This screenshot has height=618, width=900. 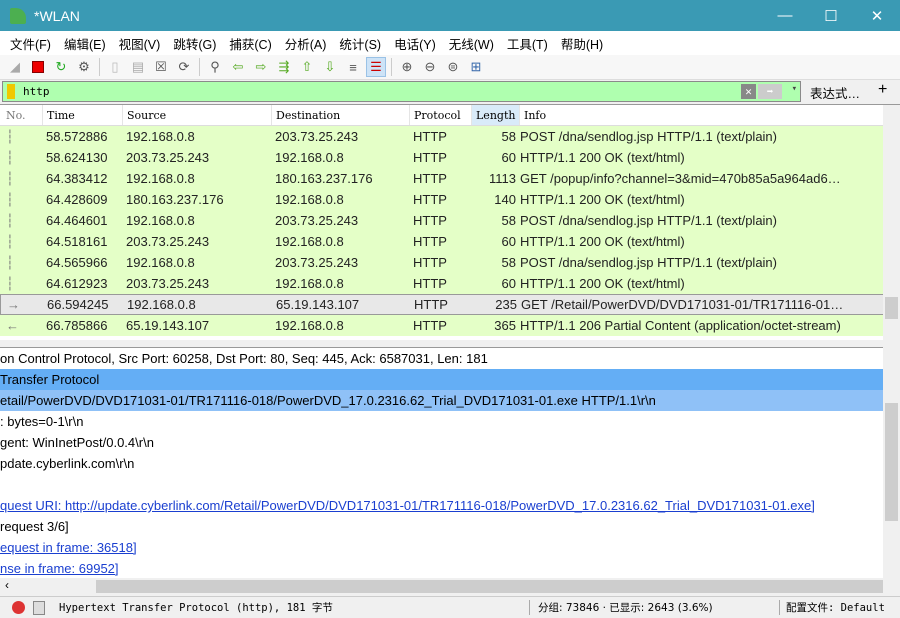 What do you see at coordinates (832, 607) in the screenshot?
I see `profile-label: 配置文件: Default` at bounding box center [832, 607].